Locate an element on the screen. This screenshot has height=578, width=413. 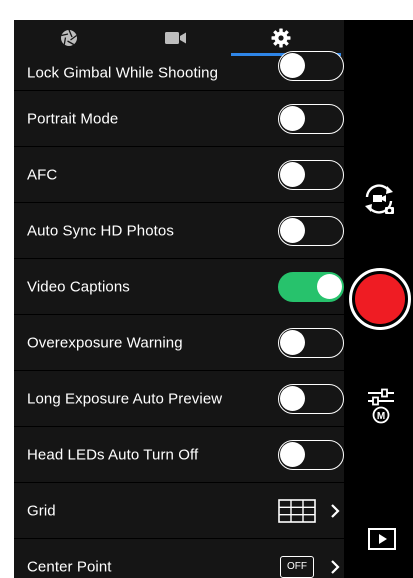
lock-gimbal-toggle is located at coordinates (311, 65).